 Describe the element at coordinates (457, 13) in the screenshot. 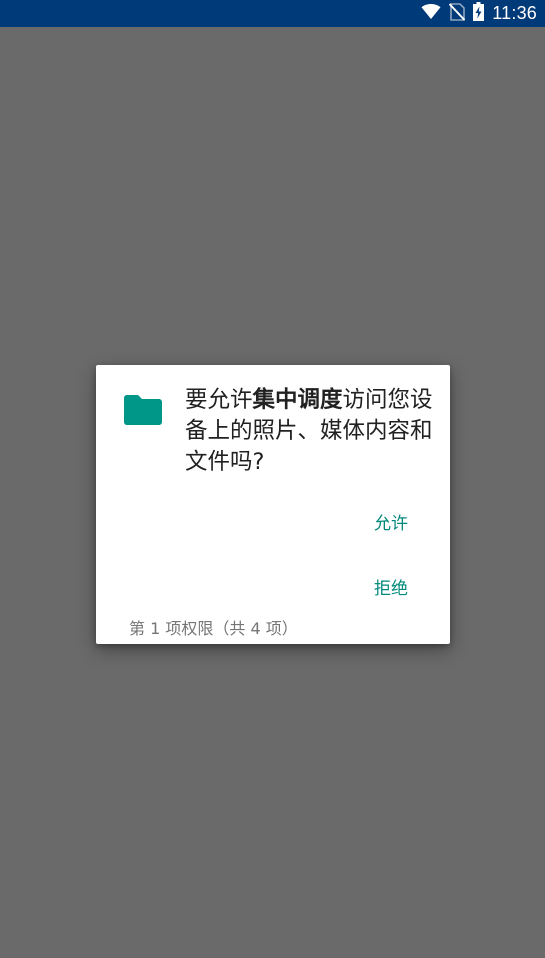

I see `no-sim-icon` at that location.